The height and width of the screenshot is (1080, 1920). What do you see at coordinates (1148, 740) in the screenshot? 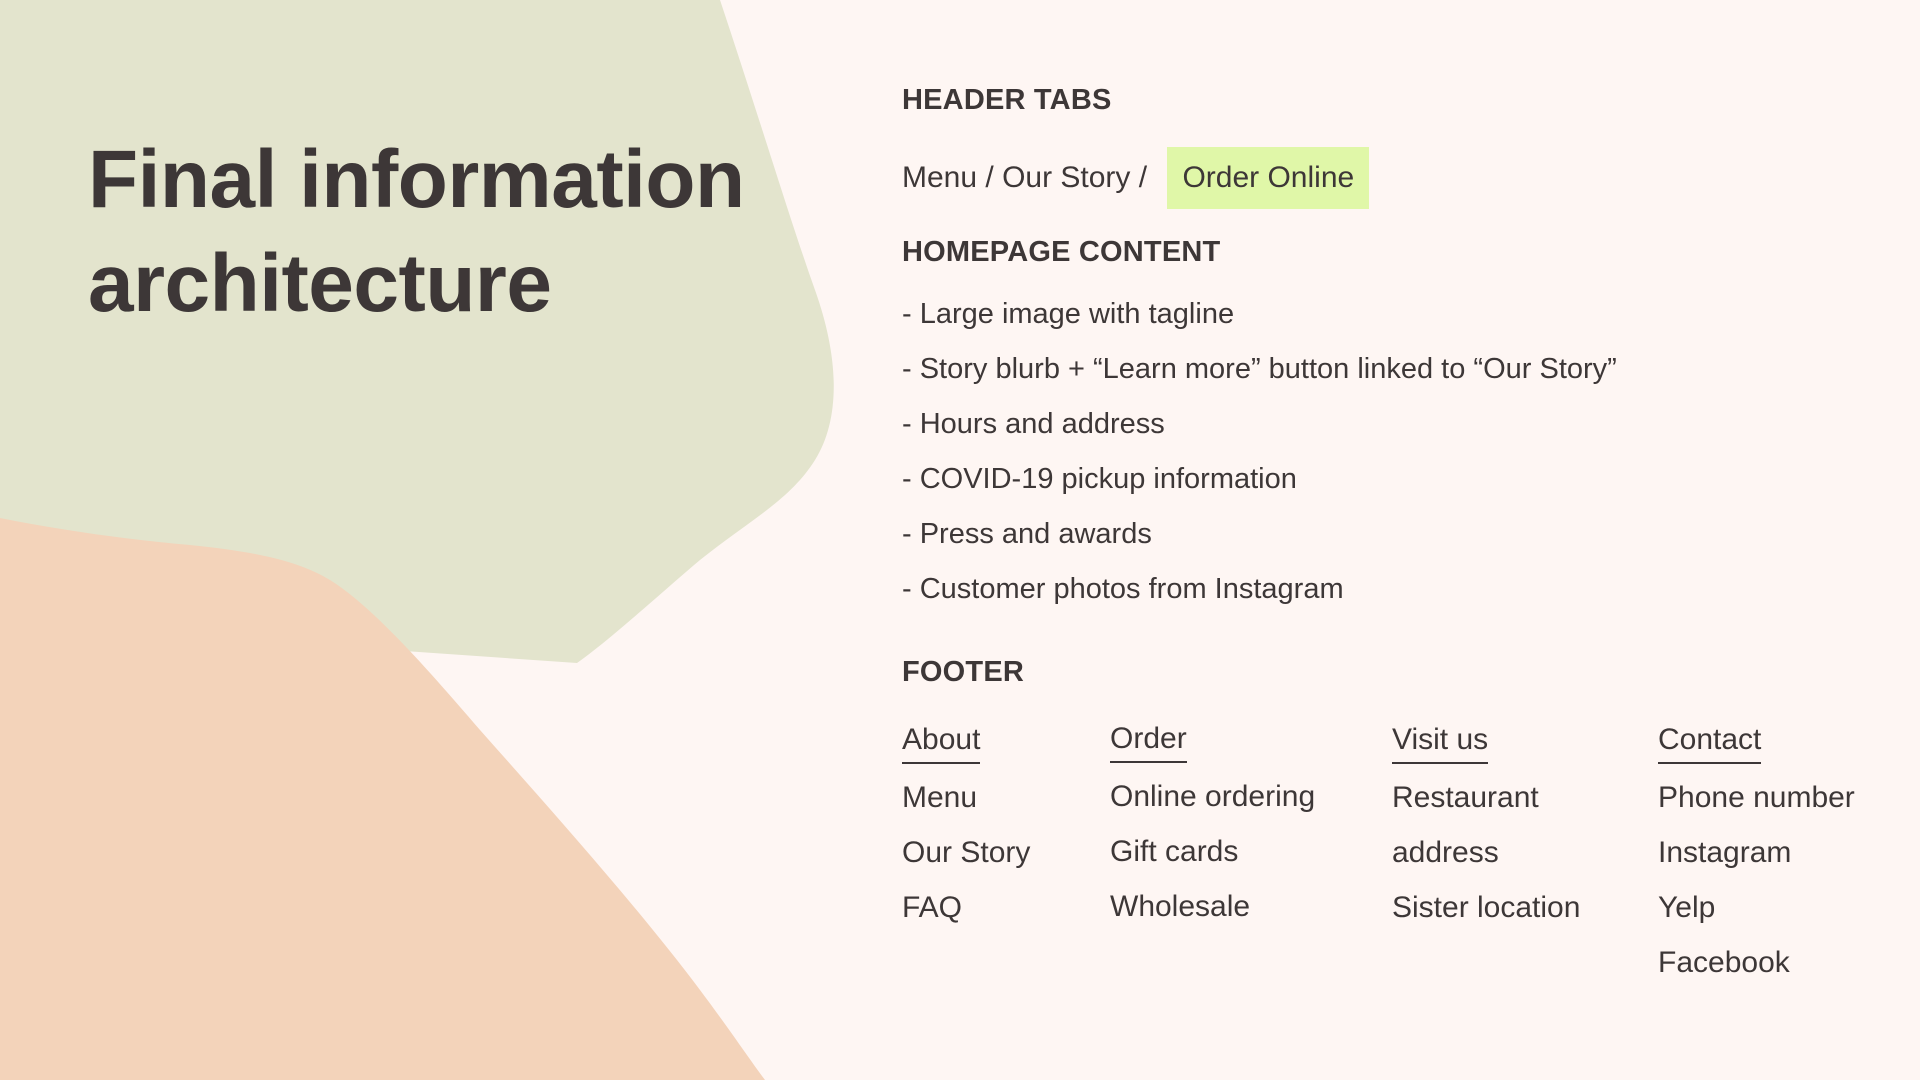
I see `footer-column-title: Order` at bounding box center [1148, 740].